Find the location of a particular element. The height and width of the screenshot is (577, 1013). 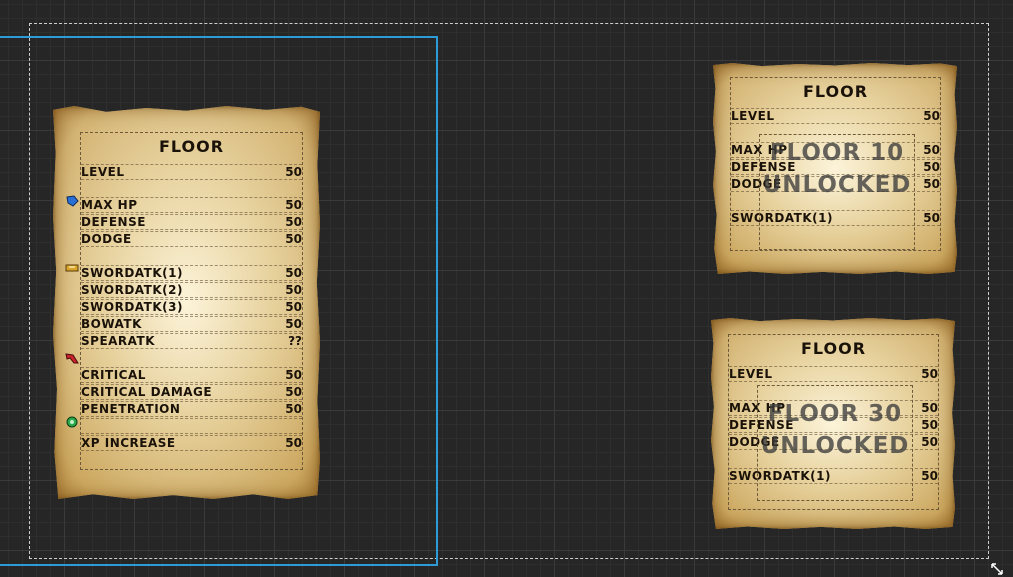

stat-row-swordatk2: SWORDATK(2) 50 is located at coordinates (191, 290).